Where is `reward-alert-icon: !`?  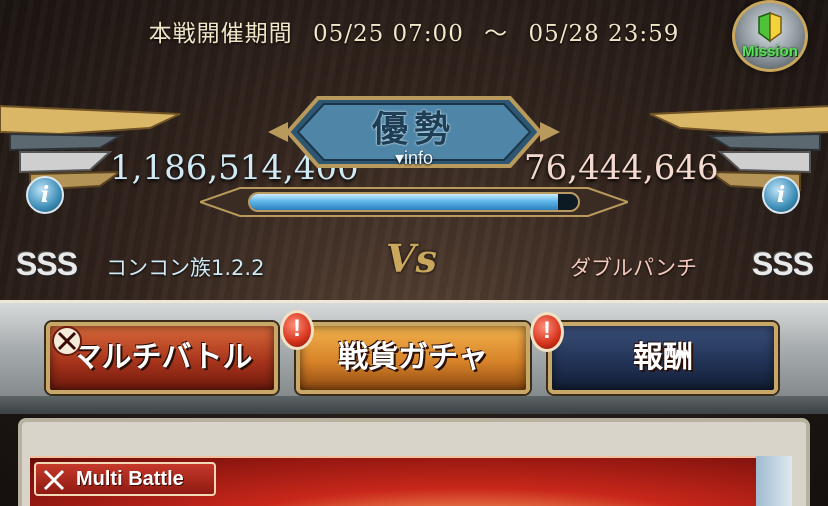 reward-alert-icon: ! is located at coordinates (547, 332).